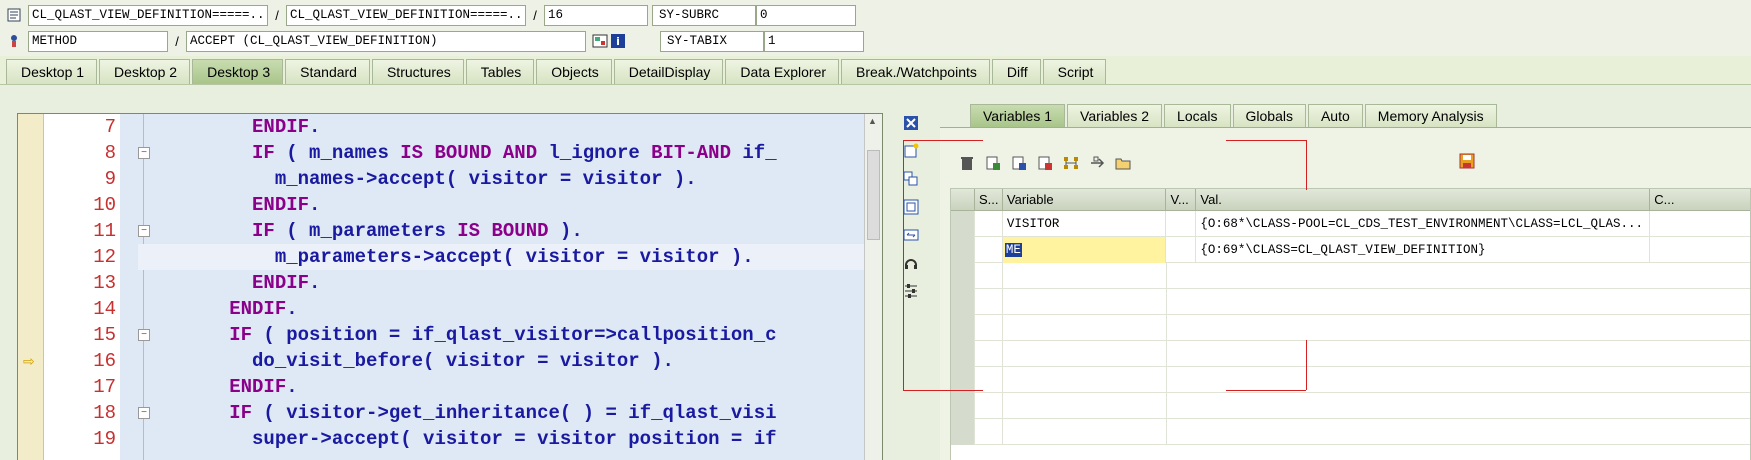 This screenshot has width=1751, height=460. Describe the element at coordinates (1335, 115) in the screenshot. I see `tab-auto: Auto` at that location.